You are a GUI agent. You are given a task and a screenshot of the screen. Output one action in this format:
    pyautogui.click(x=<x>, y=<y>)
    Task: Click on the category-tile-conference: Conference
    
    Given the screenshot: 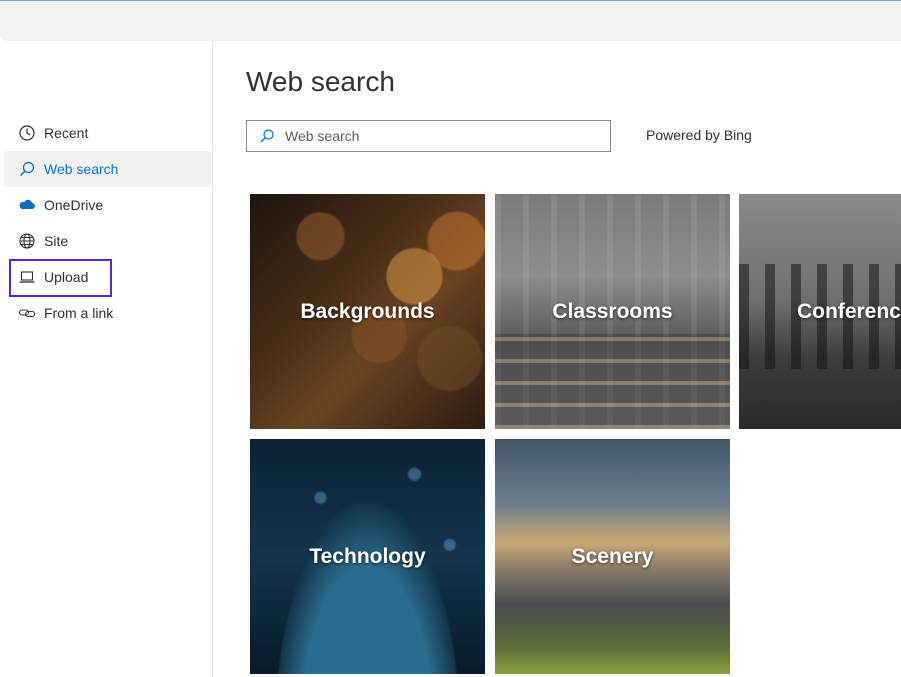 What is the action you would take?
    pyautogui.click(x=820, y=311)
    